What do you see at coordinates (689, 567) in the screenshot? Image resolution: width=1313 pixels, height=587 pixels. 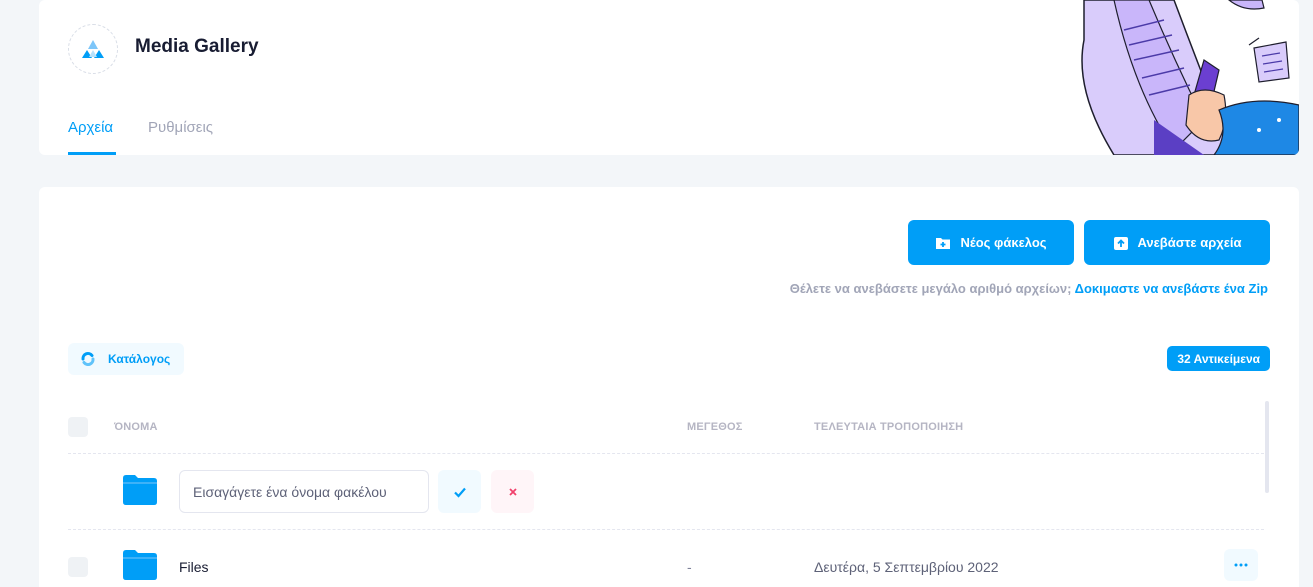 I see `file-size: -` at bounding box center [689, 567].